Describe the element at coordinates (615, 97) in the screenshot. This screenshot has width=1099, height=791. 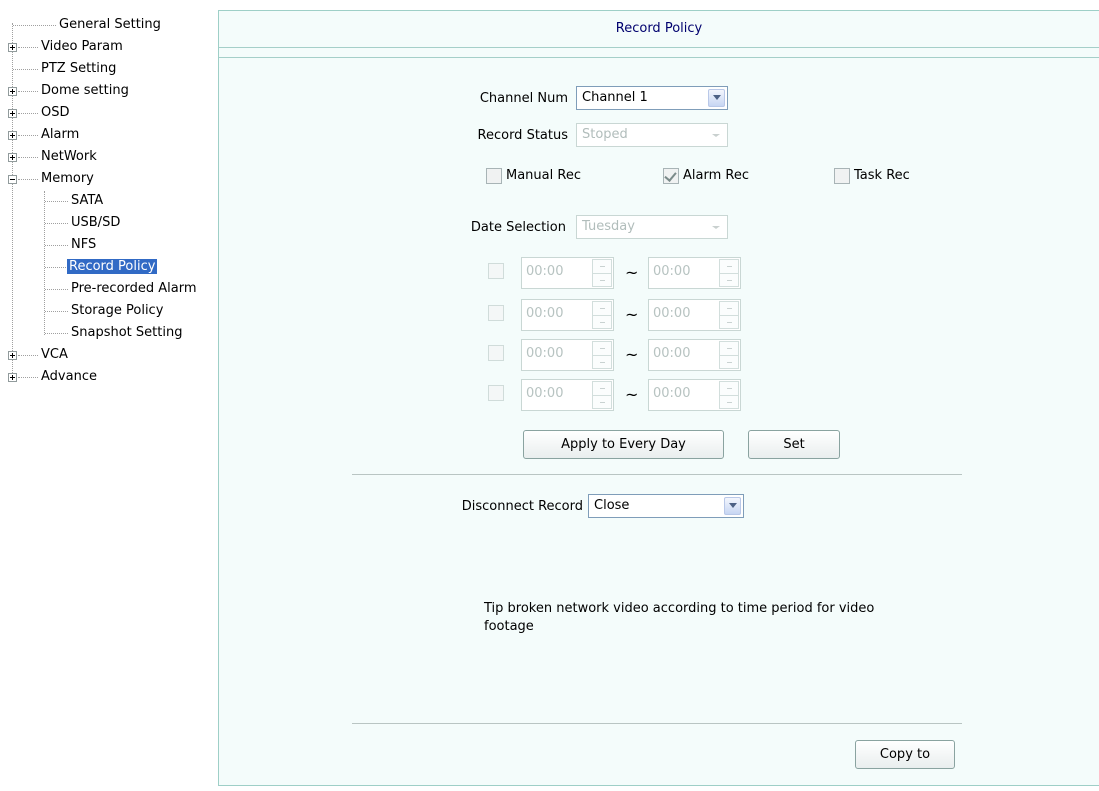
I see `channel-num-value: Channel 1` at that location.